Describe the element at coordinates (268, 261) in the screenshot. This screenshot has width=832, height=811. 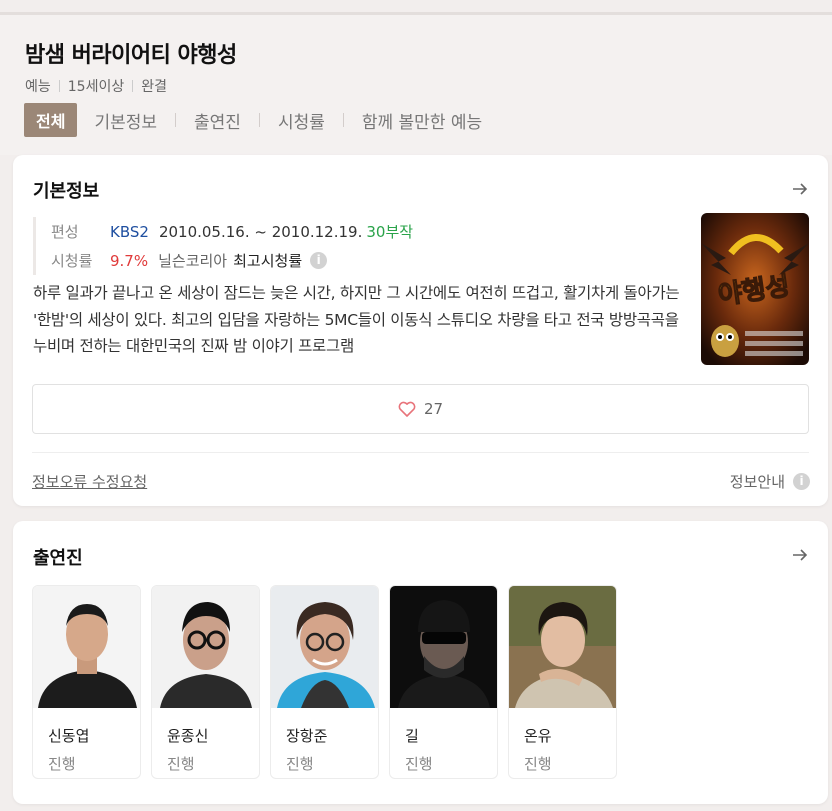
I see `rating-type: 최고시청률` at that location.